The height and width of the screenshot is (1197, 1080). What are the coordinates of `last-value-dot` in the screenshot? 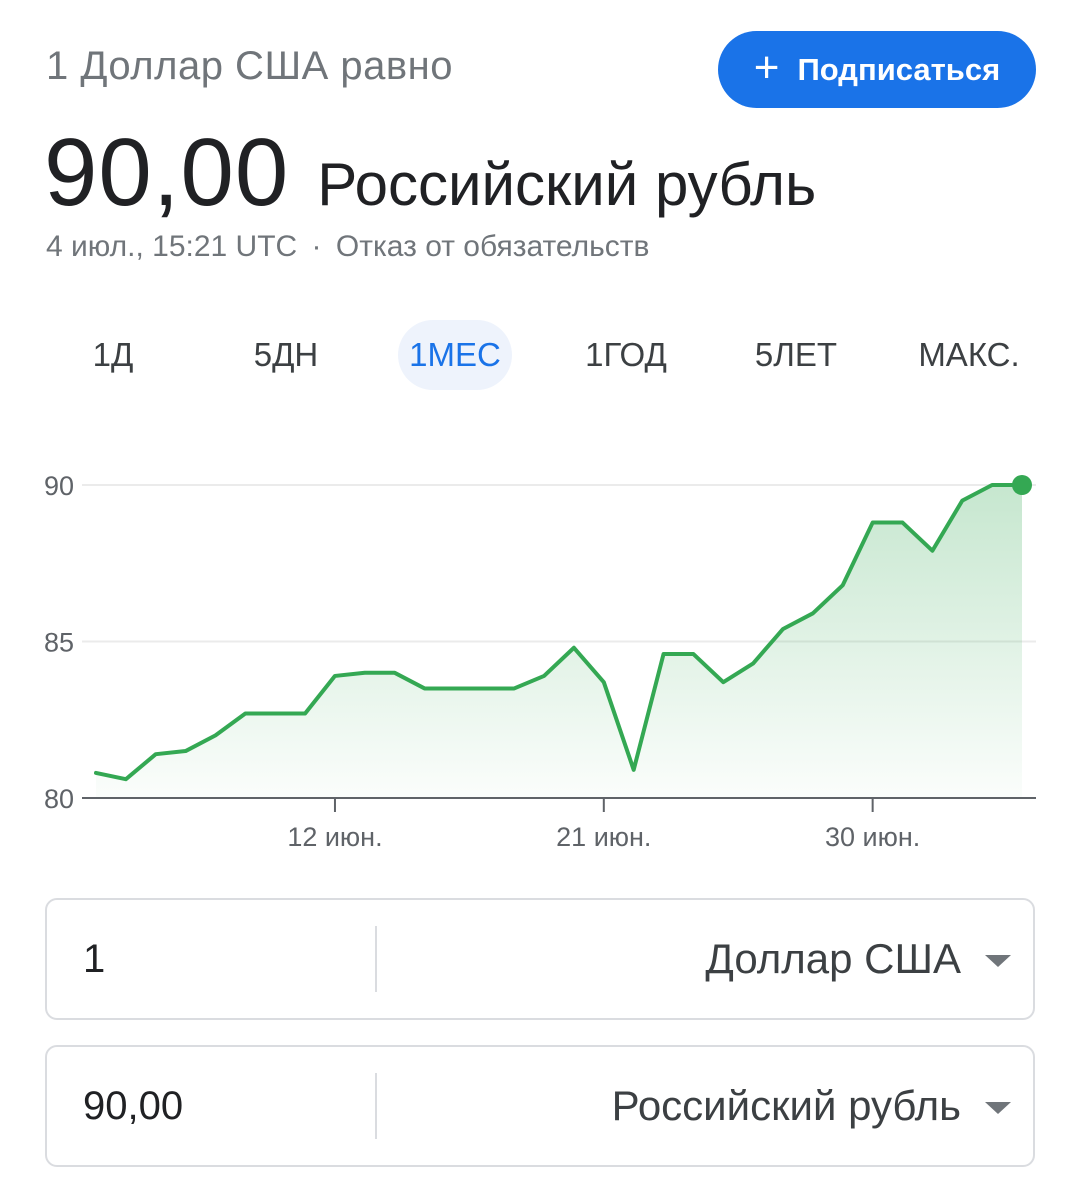 It's located at (1022, 485).